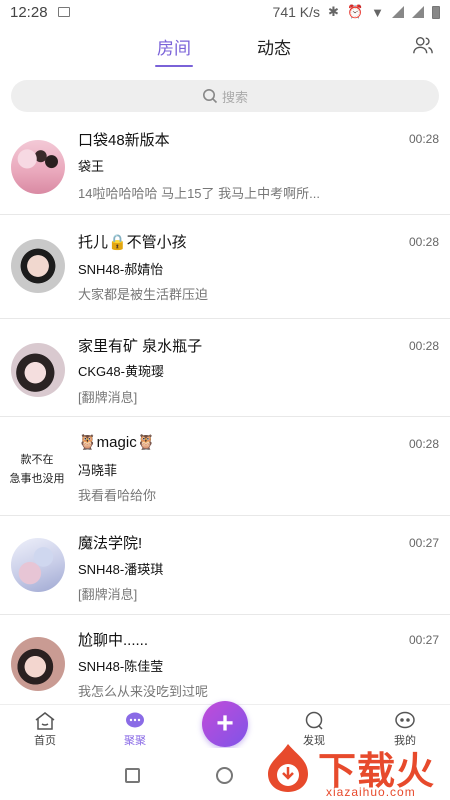 The image size is (450, 800). What do you see at coordinates (135, 741) in the screenshot?
I see `nav-juju-label: 聚聚` at bounding box center [135, 741].